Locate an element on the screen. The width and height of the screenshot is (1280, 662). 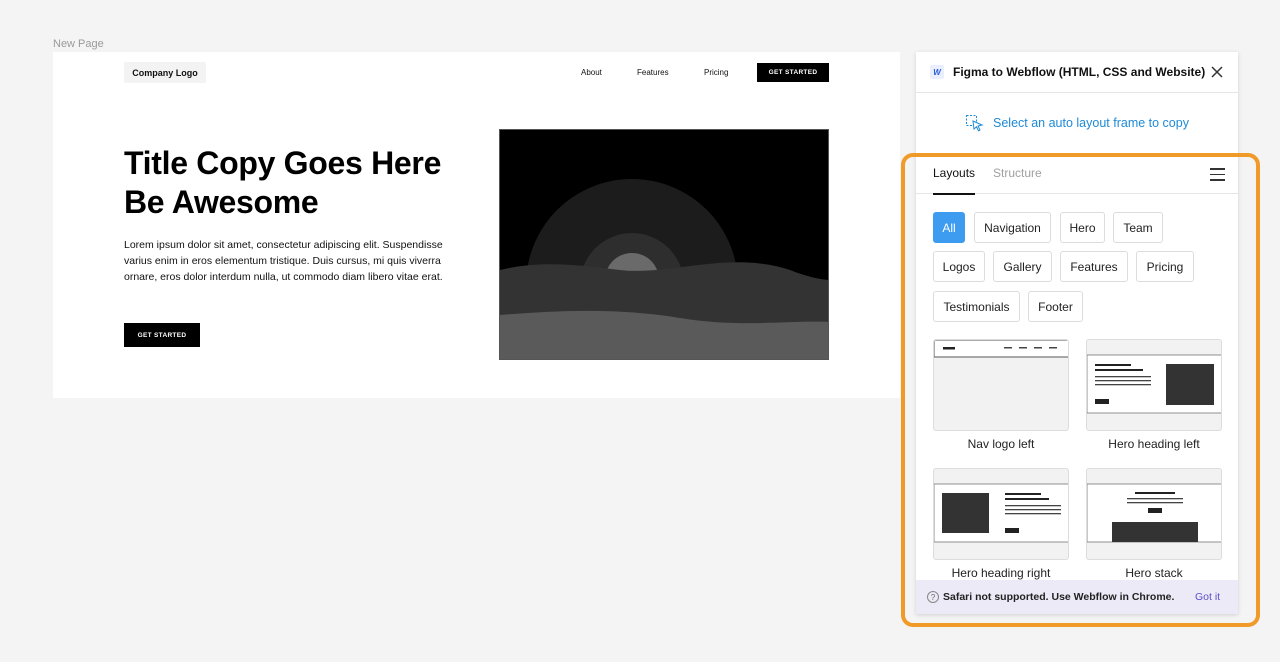
filter-chip-testimonials: Testimonials is located at coordinates (976, 306).